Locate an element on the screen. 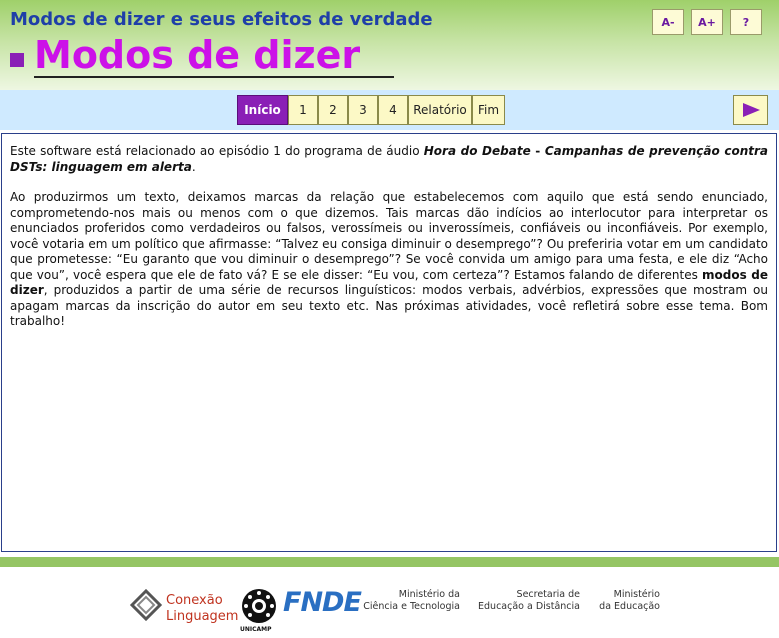 The height and width of the screenshot is (638, 779). secretariat-distance-education: Secretaria de Educação a Distância is located at coordinates (528, 601).